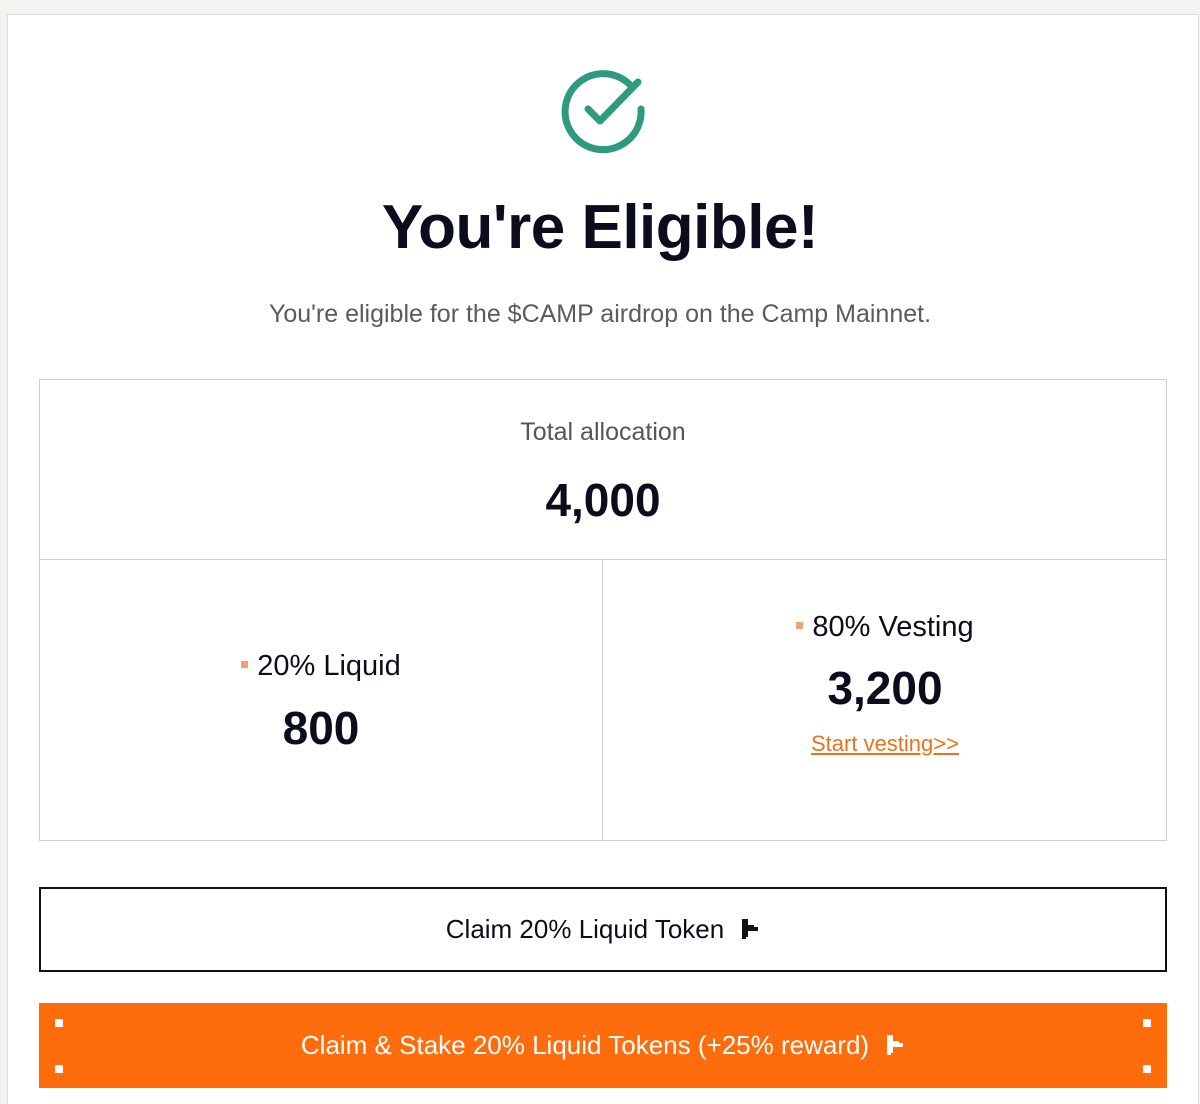 This screenshot has width=1200, height=1104. What do you see at coordinates (603, 432) in the screenshot?
I see `total-allocation-label: Total allocation` at bounding box center [603, 432].